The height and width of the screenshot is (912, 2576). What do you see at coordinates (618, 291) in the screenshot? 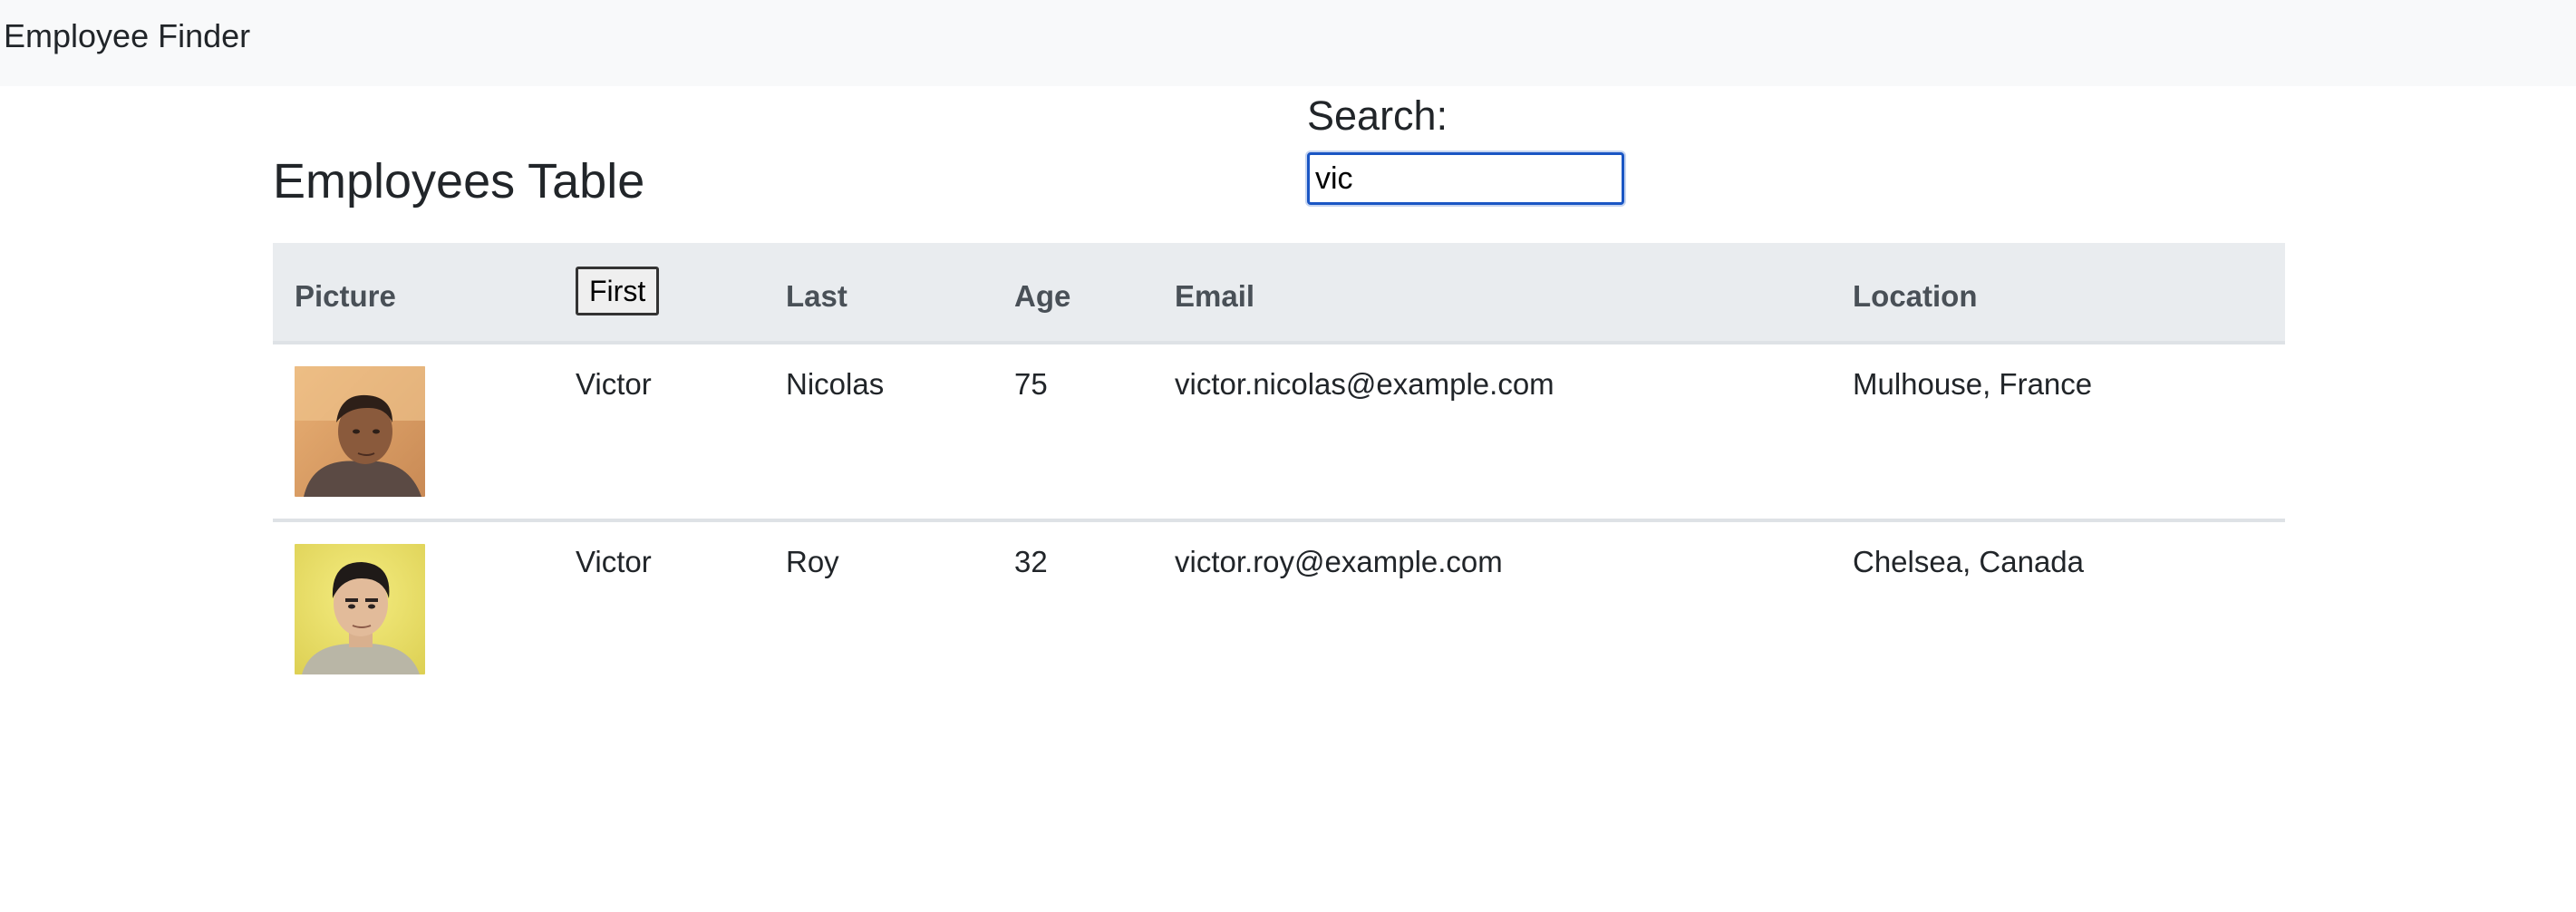
I see `sort-first-button: First` at bounding box center [618, 291].